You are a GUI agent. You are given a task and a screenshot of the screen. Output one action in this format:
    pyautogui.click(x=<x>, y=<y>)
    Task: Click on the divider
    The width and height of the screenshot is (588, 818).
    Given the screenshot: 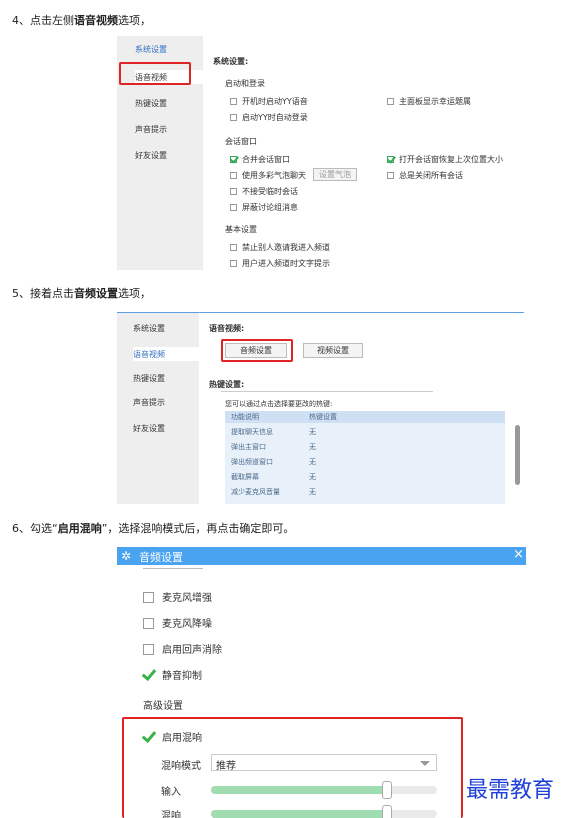 What is the action you would take?
    pyautogui.click(x=327, y=391)
    